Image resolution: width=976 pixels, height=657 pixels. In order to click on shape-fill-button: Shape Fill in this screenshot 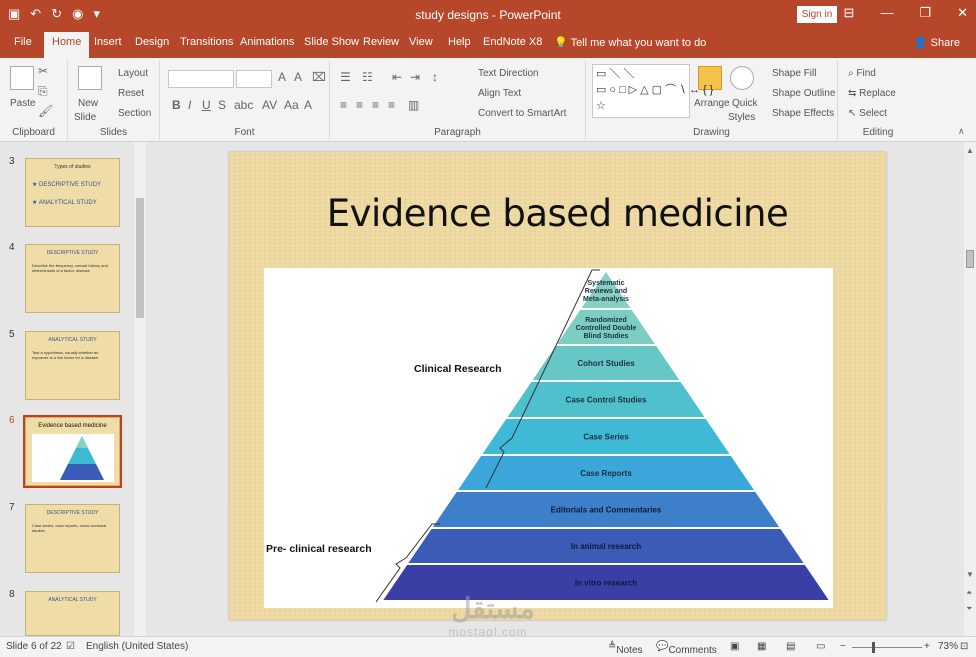, I will do `click(794, 73)`.